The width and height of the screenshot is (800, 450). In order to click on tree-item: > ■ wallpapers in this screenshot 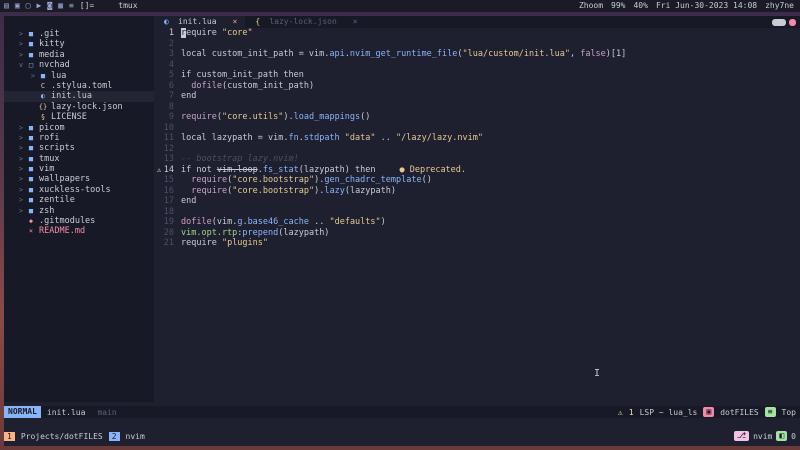, I will do `click(79, 179)`.